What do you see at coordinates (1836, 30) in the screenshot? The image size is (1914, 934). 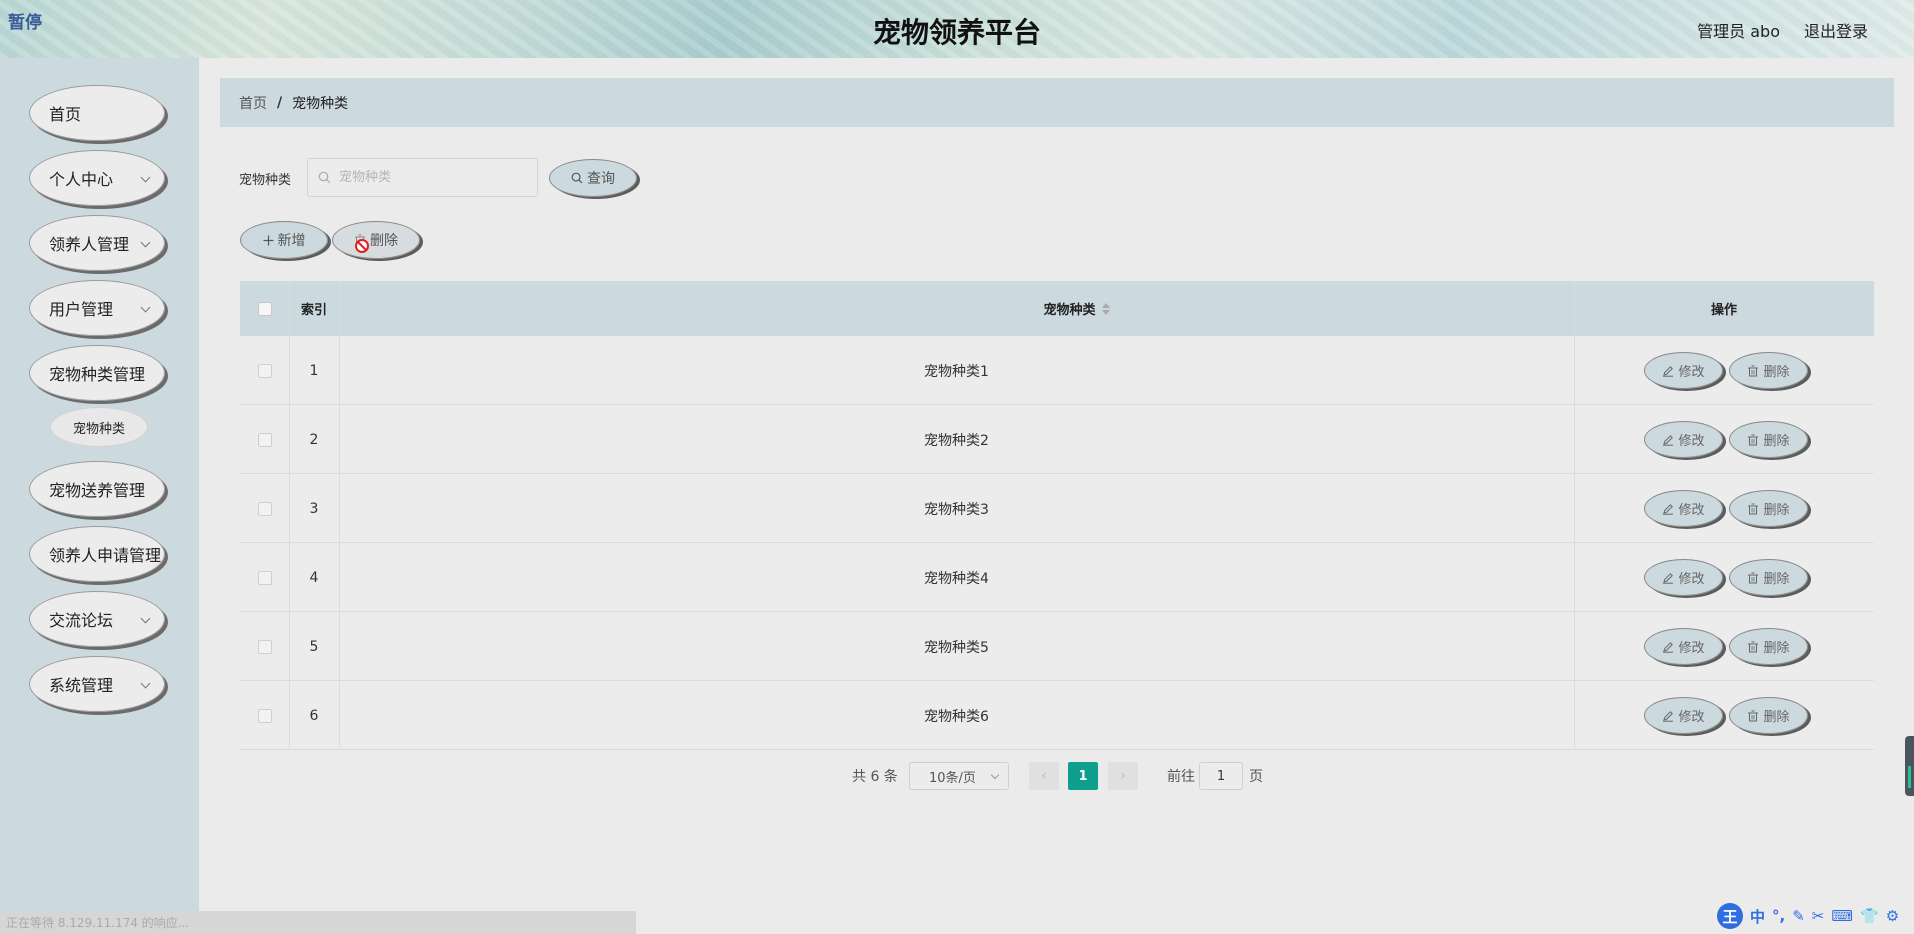 I see `logout-link: 退出登录` at bounding box center [1836, 30].